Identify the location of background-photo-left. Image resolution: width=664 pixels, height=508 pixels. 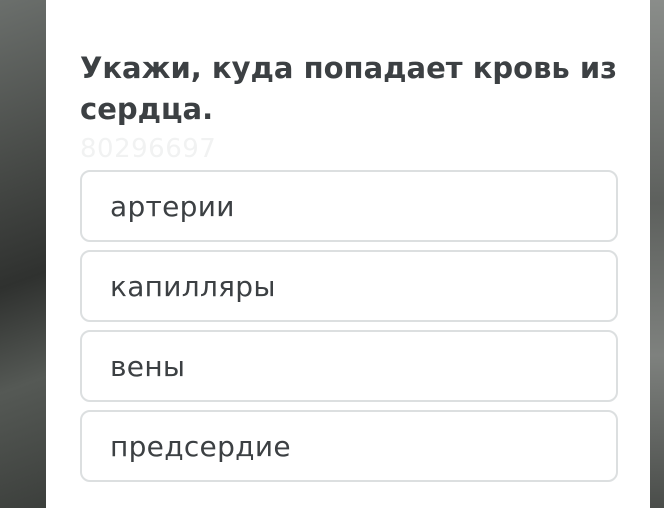
(23, 254).